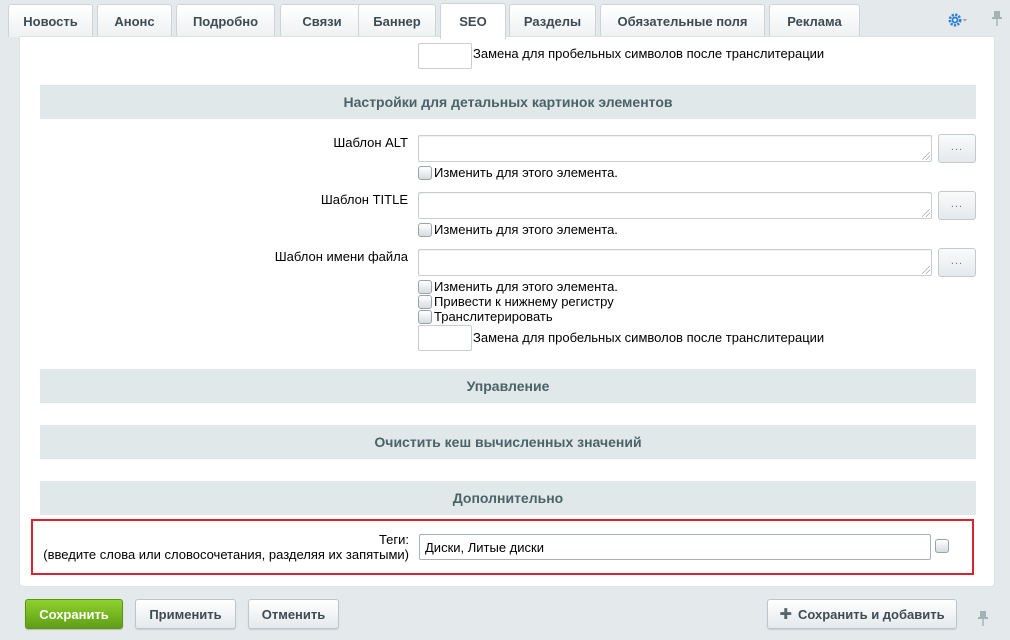  Describe the element at coordinates (785, 614) in the screenshot. I see `plus-icon: ✚` at that location.